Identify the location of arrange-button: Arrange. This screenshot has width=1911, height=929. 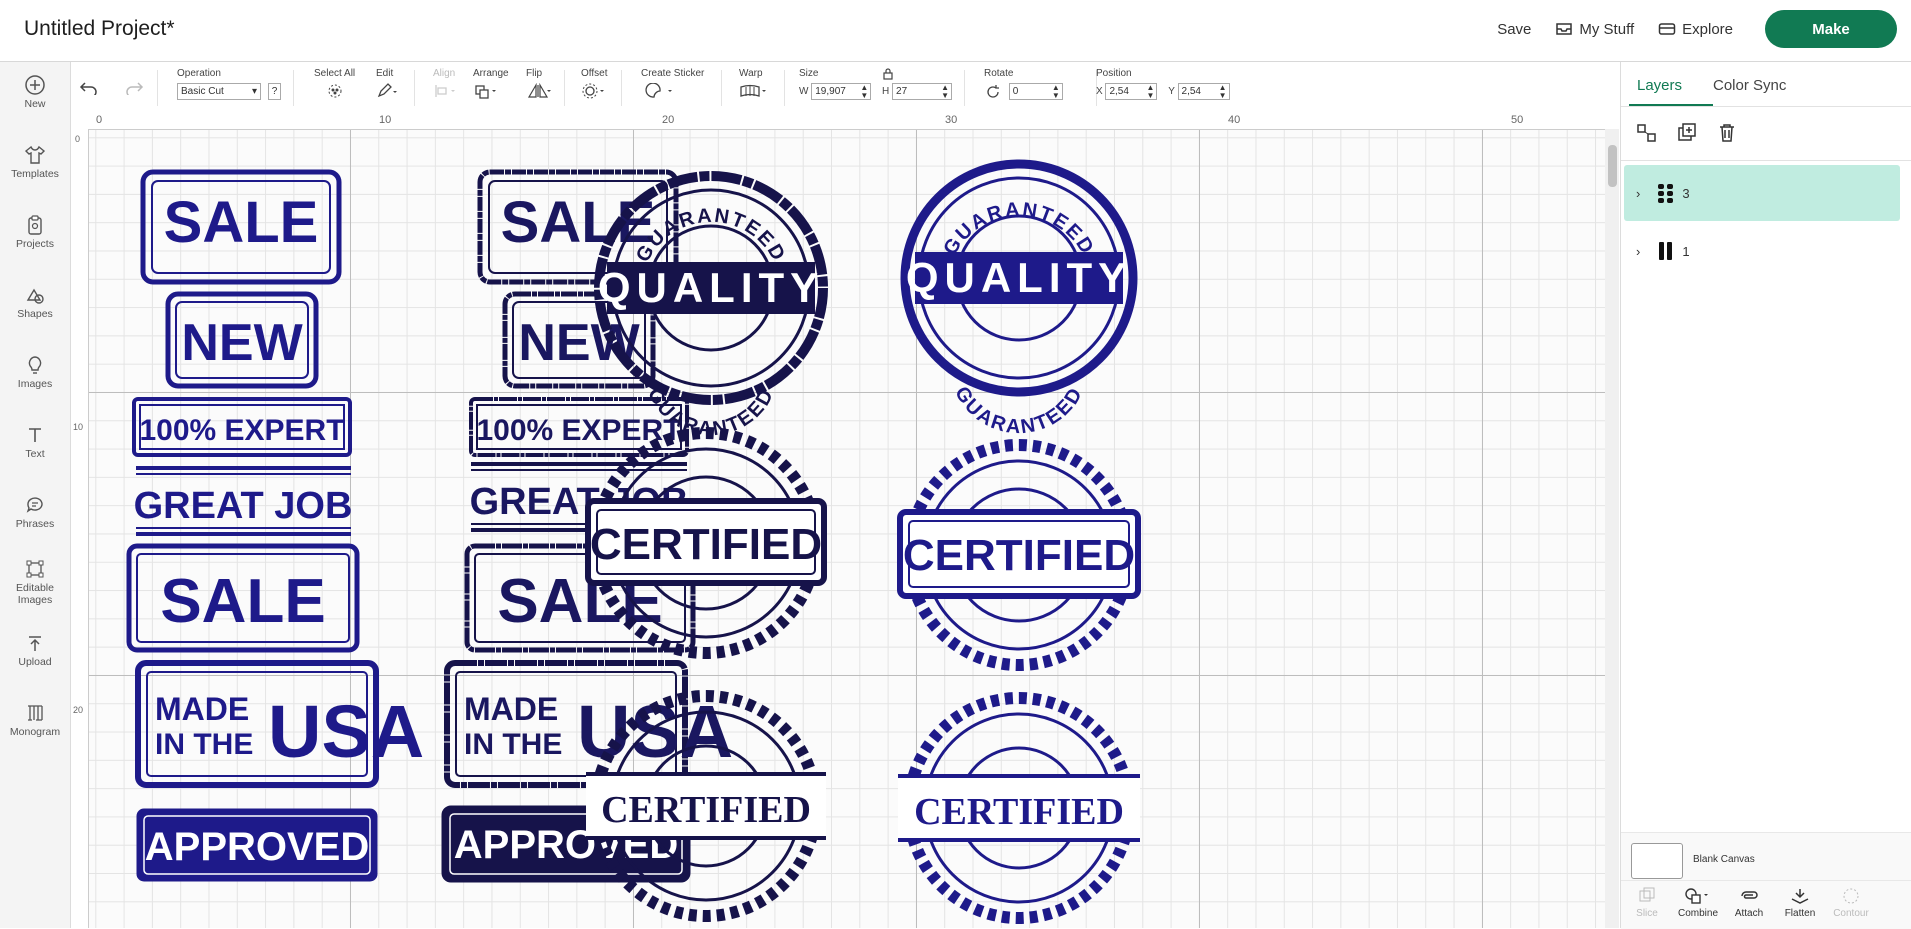
(491, 85).